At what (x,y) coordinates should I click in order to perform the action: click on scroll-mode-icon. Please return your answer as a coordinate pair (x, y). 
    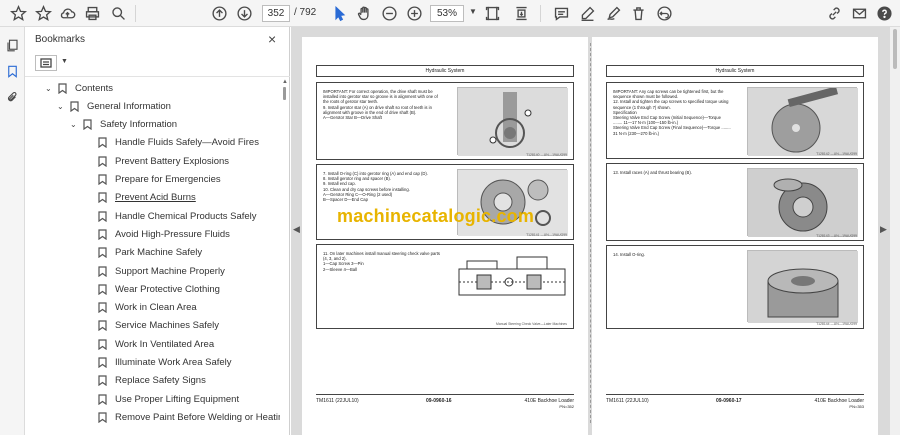
    Looking at the image, I should click on (521, 13).